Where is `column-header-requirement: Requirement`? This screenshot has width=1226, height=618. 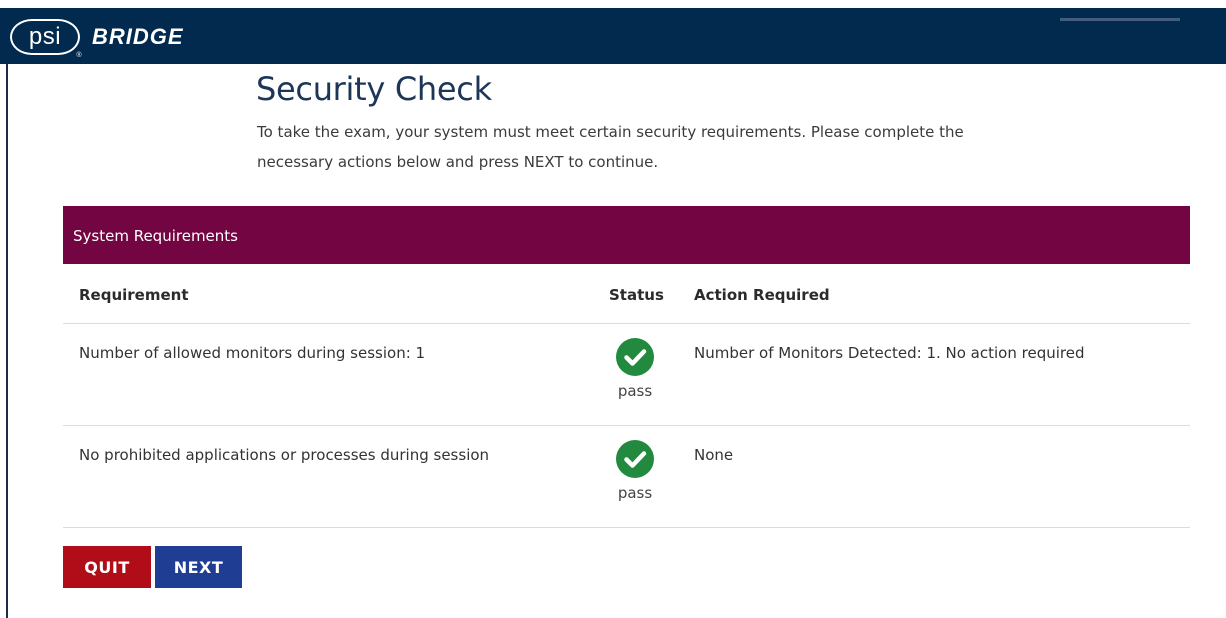
column-header-requirement: Requirement is located at coordinates (134, 295).